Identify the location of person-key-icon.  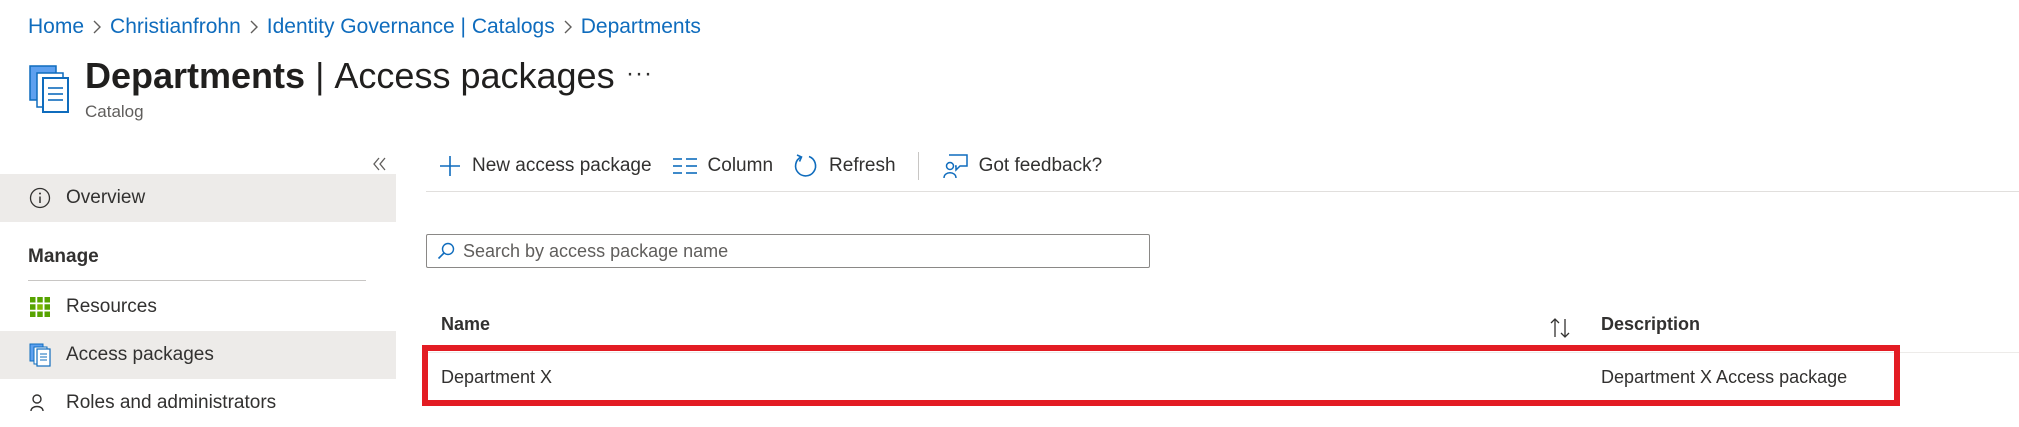
(40, 403).